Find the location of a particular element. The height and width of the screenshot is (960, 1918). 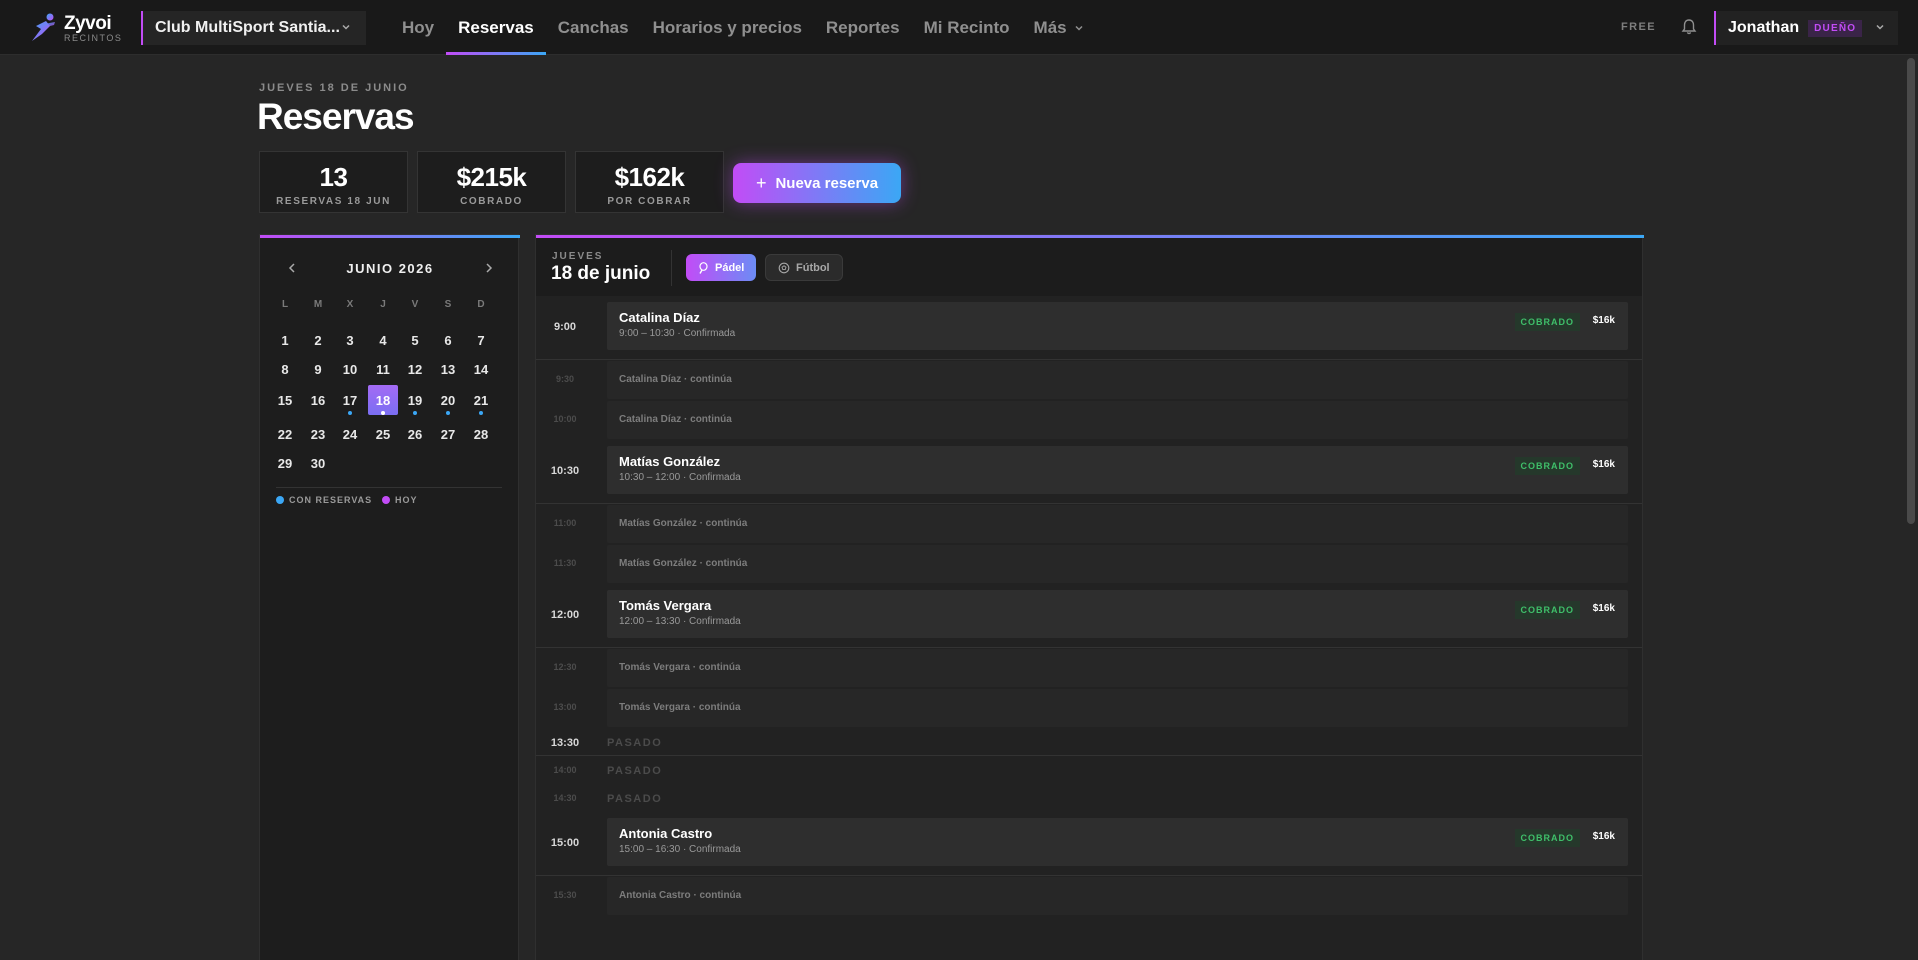

calendar-day: 5 is located at coordinates (415, 340).